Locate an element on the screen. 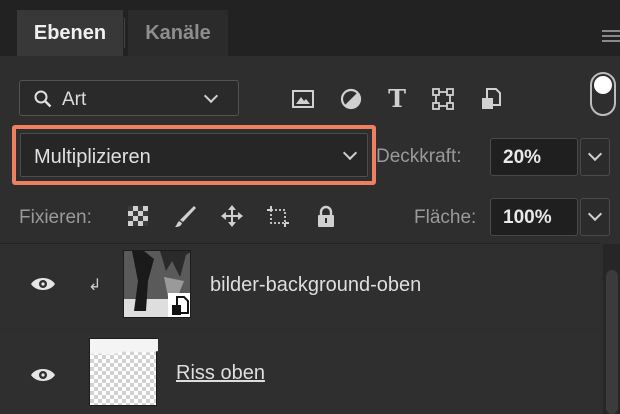 The height and width of the screenshot is (414, 620). tab-layers: Ebenen is located at coordinates (70, 33).